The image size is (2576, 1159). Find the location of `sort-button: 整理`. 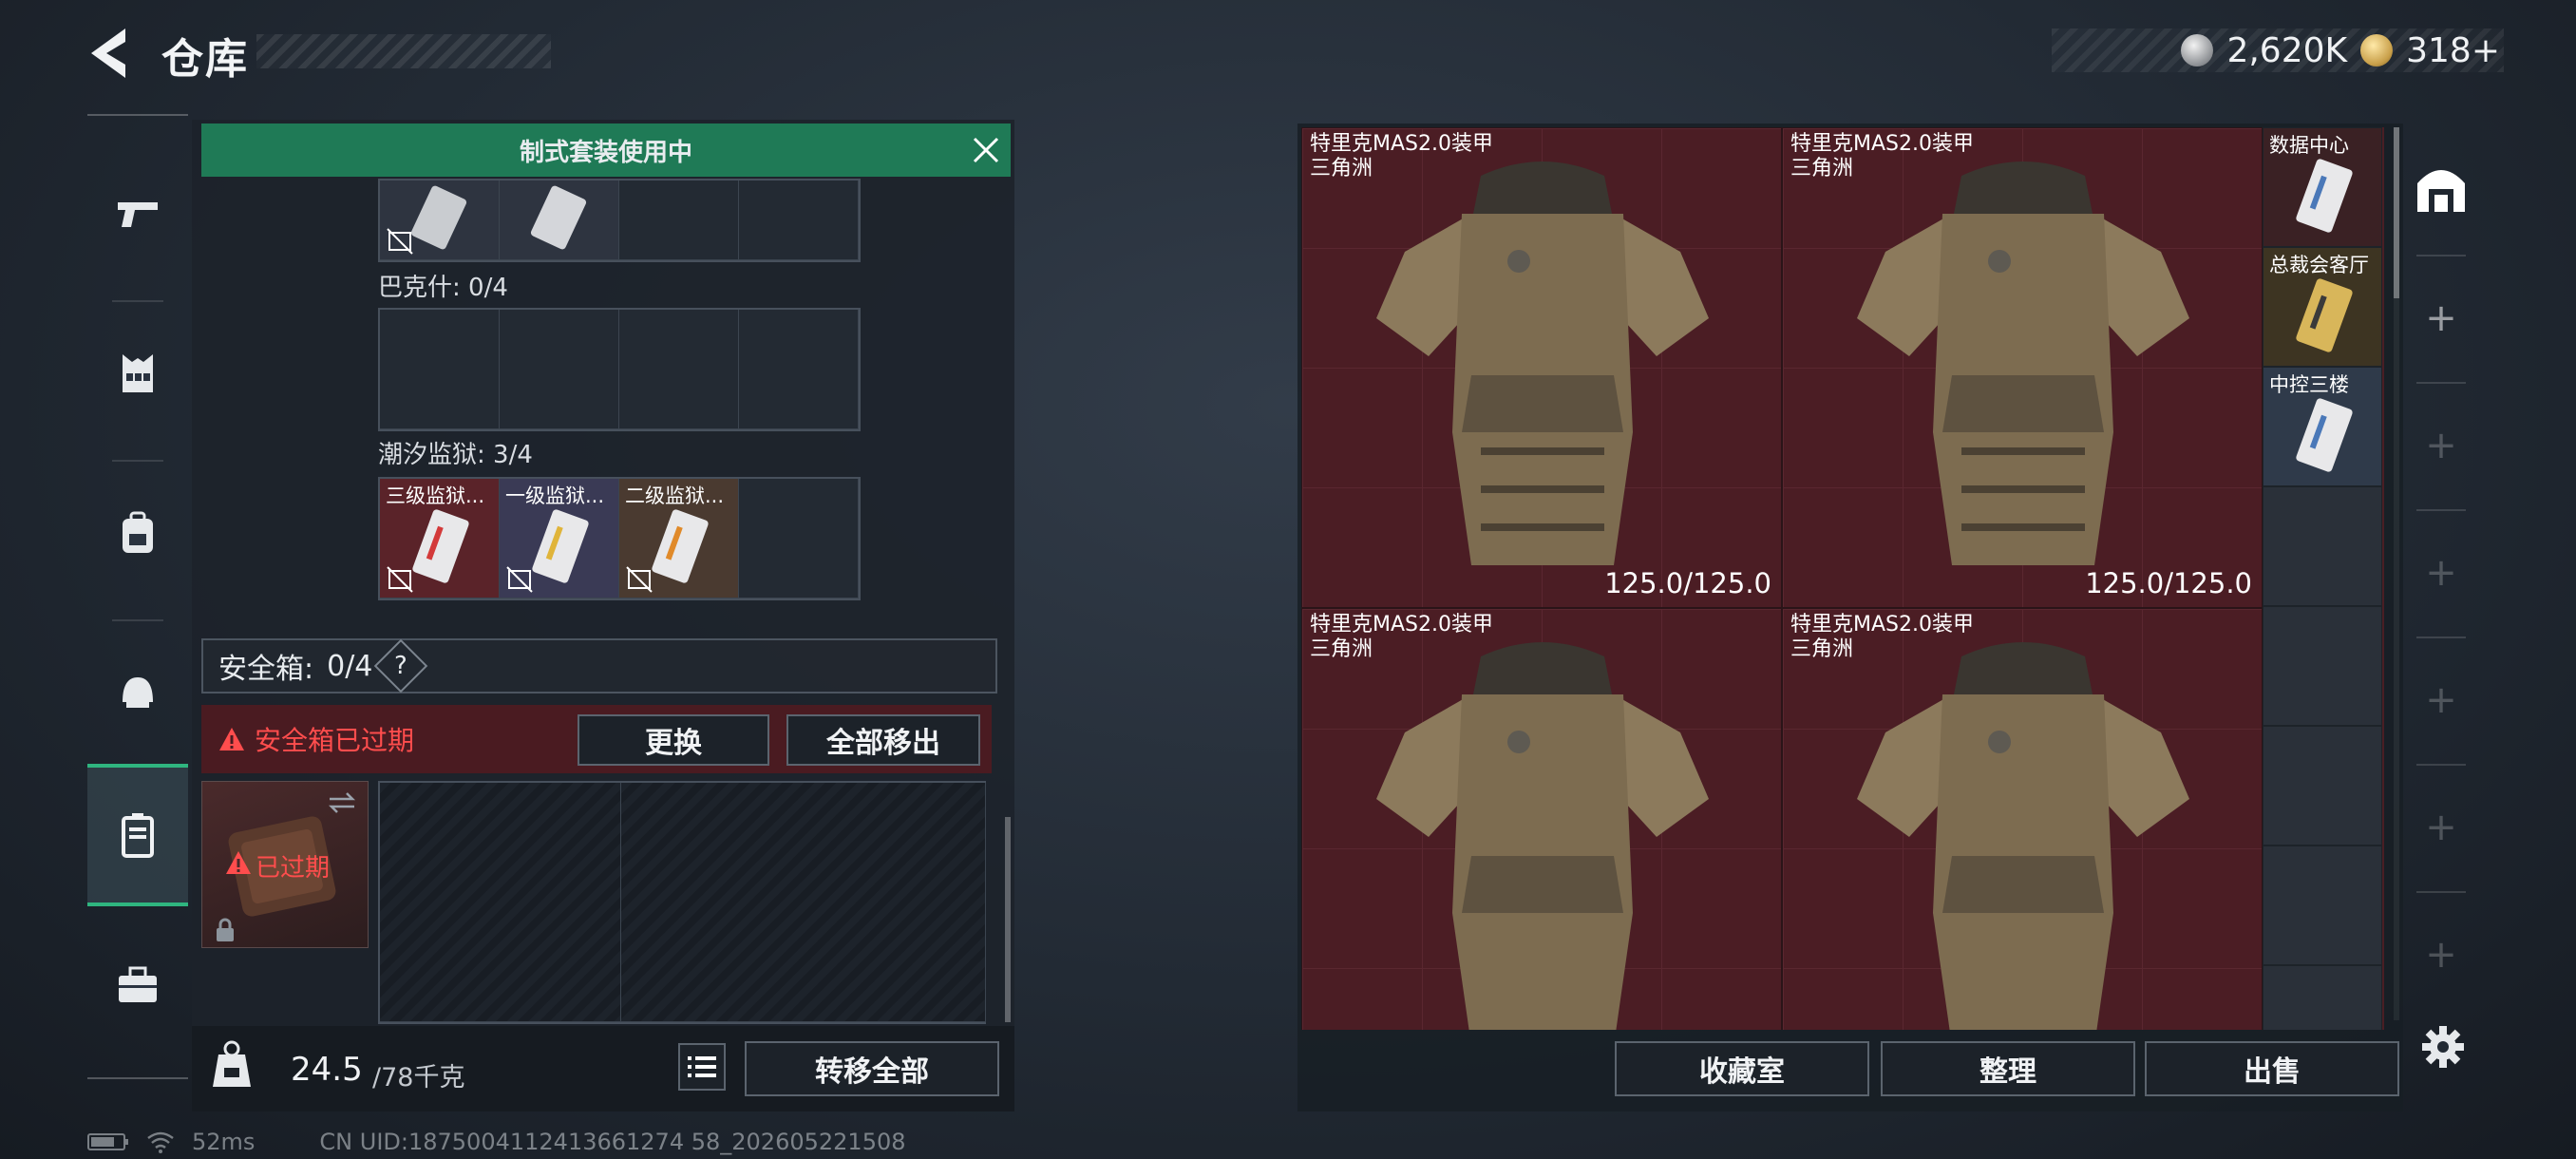

sort-button: 整理 is located at coordinates (2008, 1068).